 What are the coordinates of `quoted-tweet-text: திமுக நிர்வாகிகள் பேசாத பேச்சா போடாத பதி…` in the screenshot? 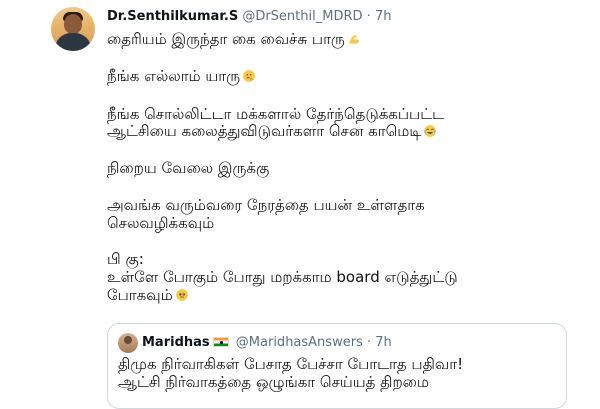 It's located at (338, 373).